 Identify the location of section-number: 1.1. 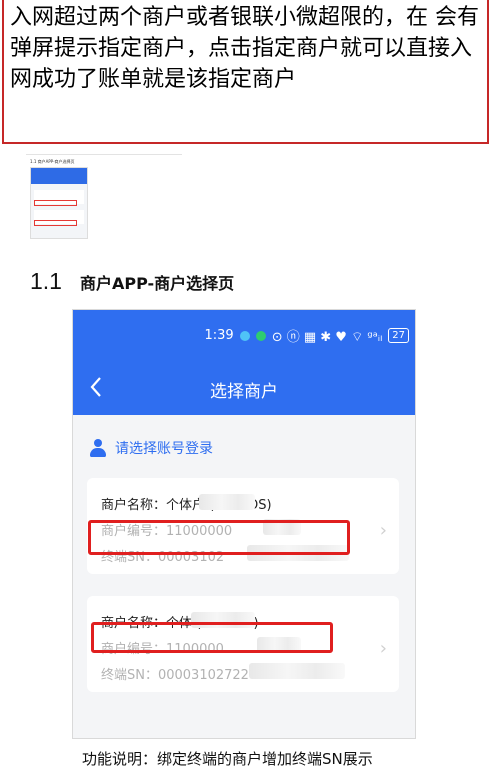
(46, 281).